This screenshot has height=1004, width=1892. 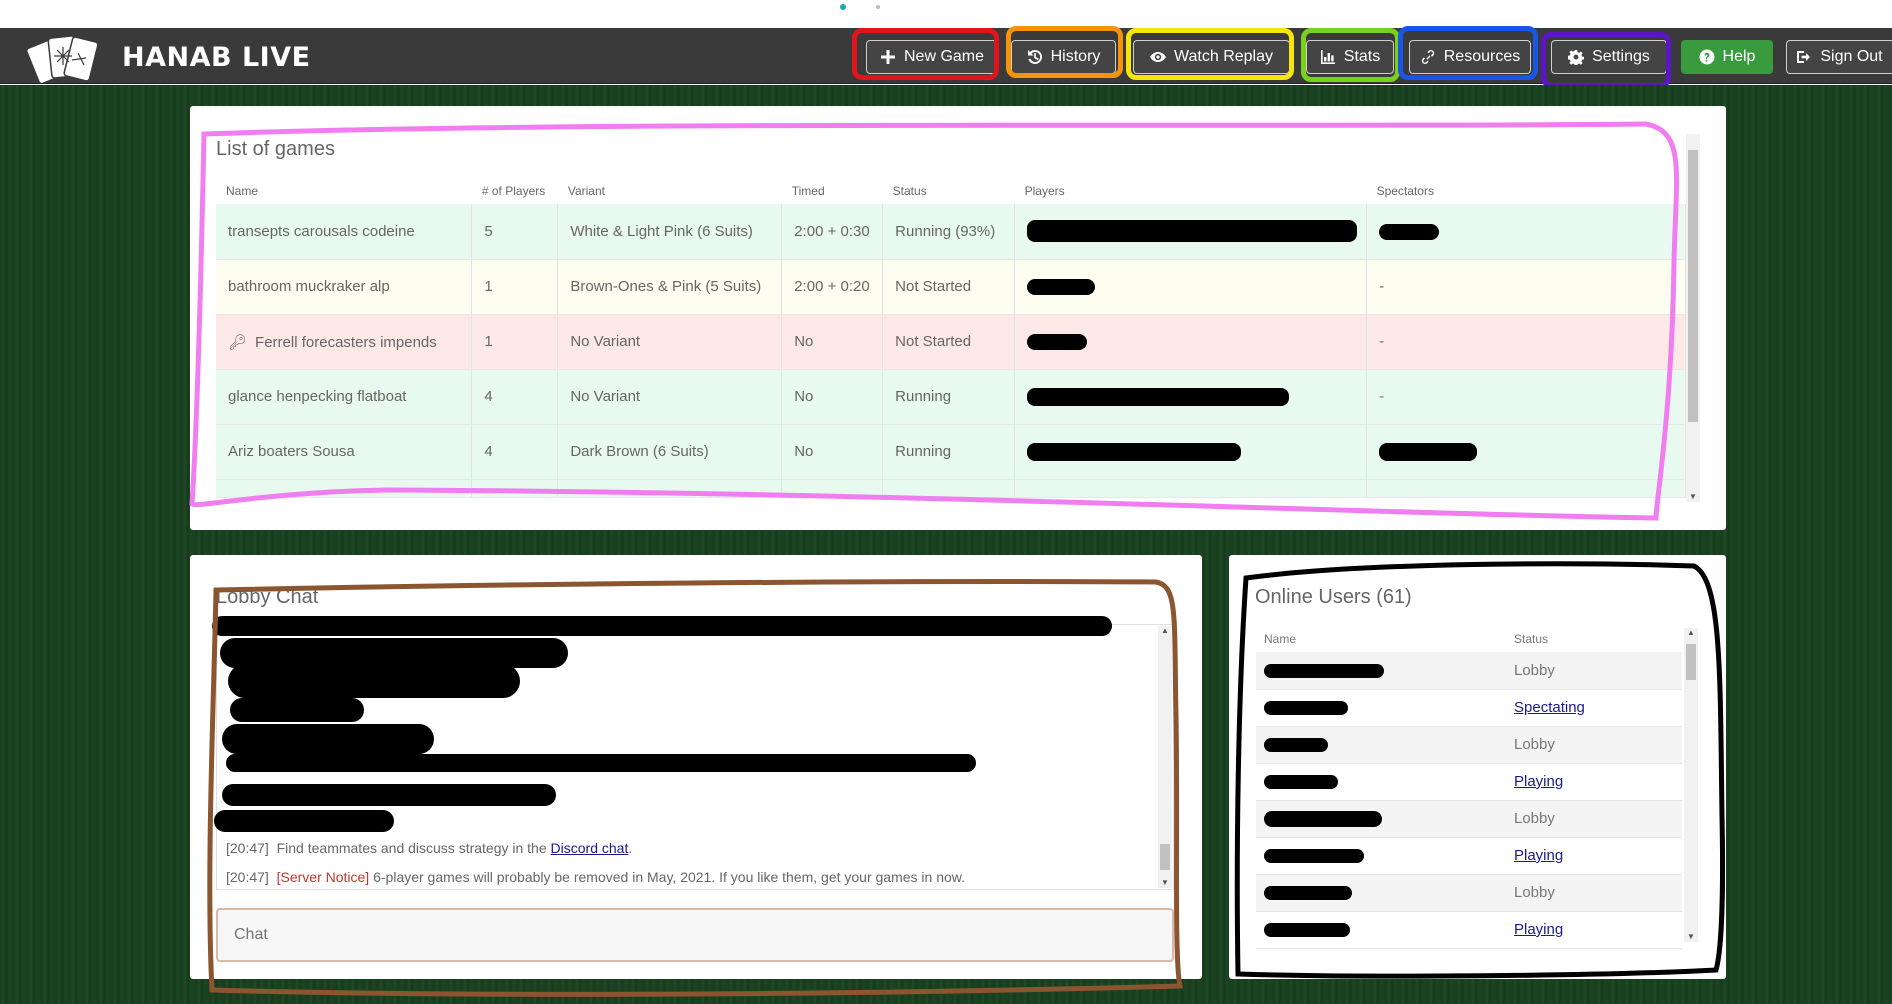 I want to click on page-indicator, so click(x=878, y=7).